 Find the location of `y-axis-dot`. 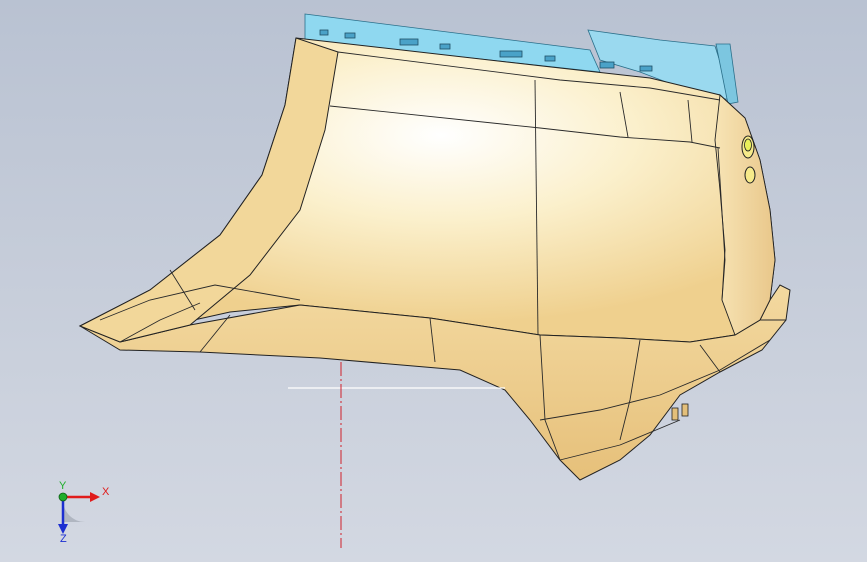

y-axis-dot is located at coordinates (63, 497).